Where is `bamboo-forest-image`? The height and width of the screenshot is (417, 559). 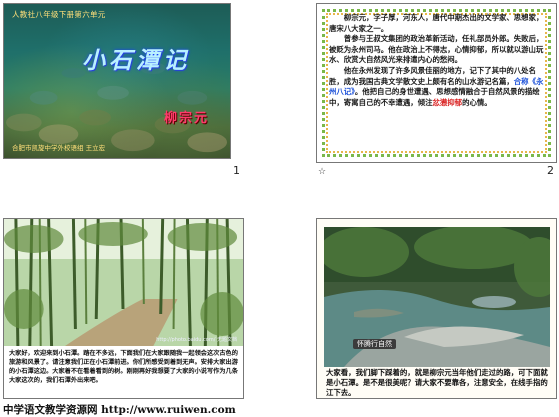 bamboo-forest-image is located at coordinates (123, 283).